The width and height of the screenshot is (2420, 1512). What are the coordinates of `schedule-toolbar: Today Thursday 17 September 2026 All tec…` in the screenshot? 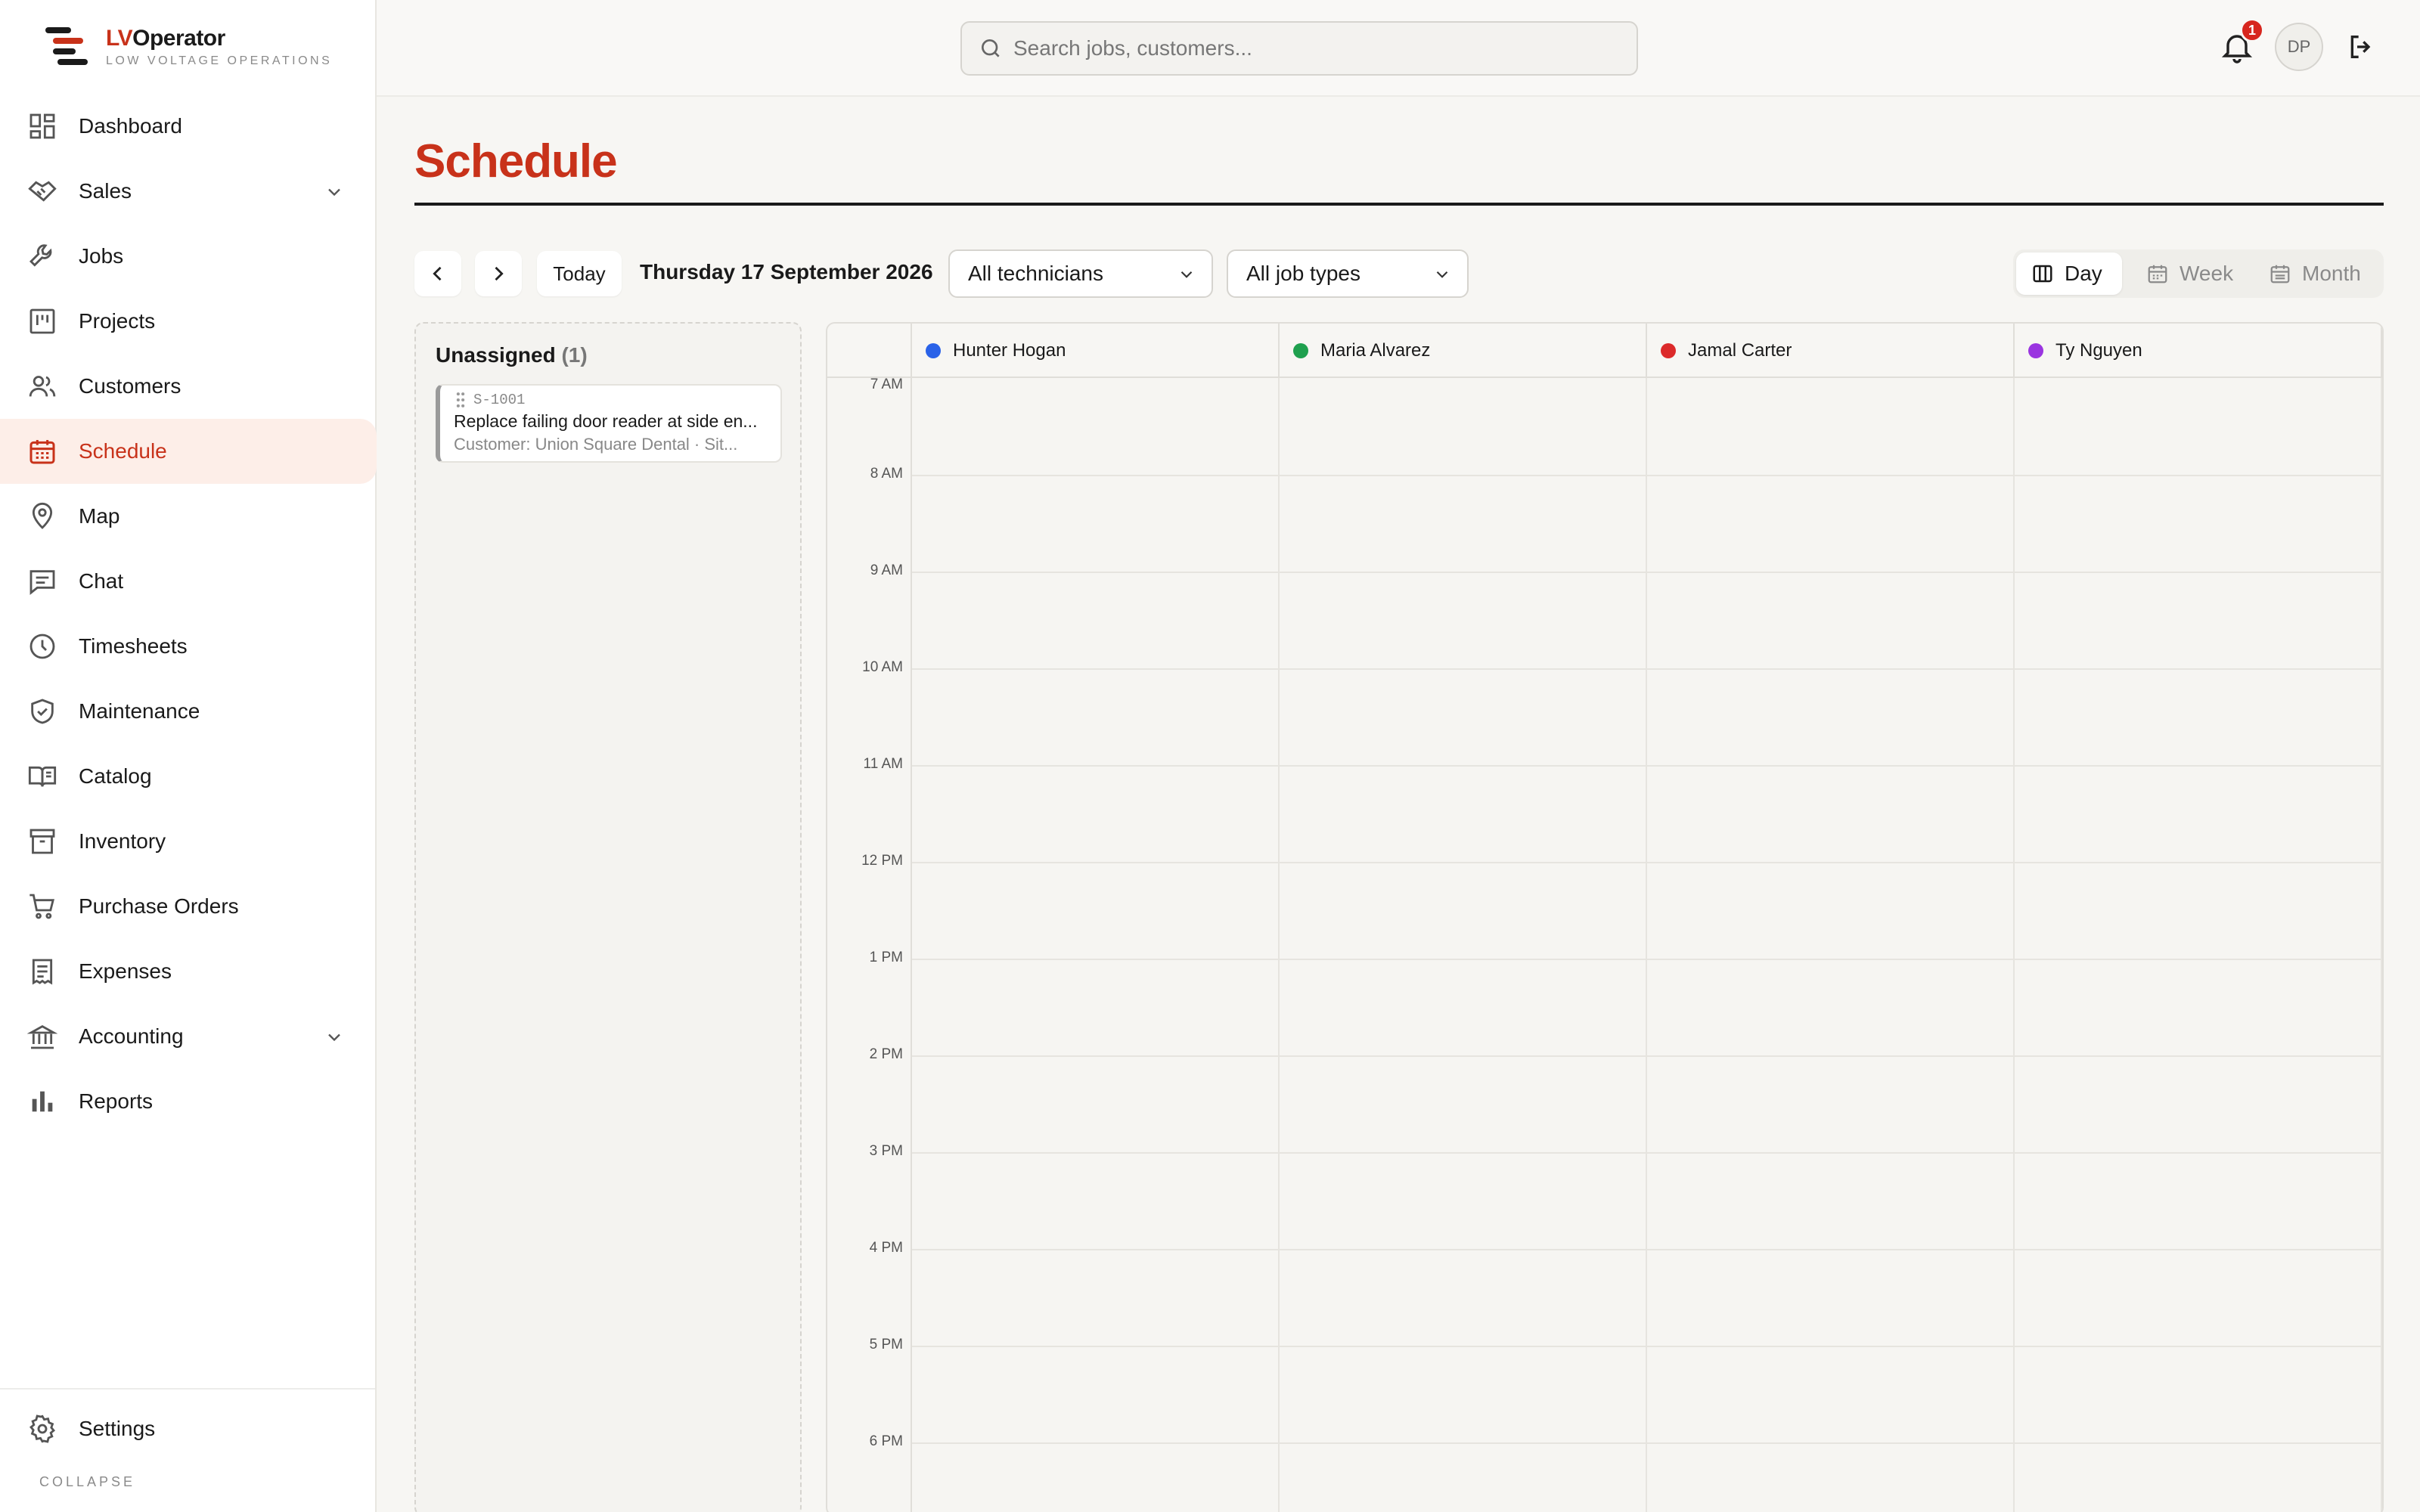 It's located at (1399, 273).